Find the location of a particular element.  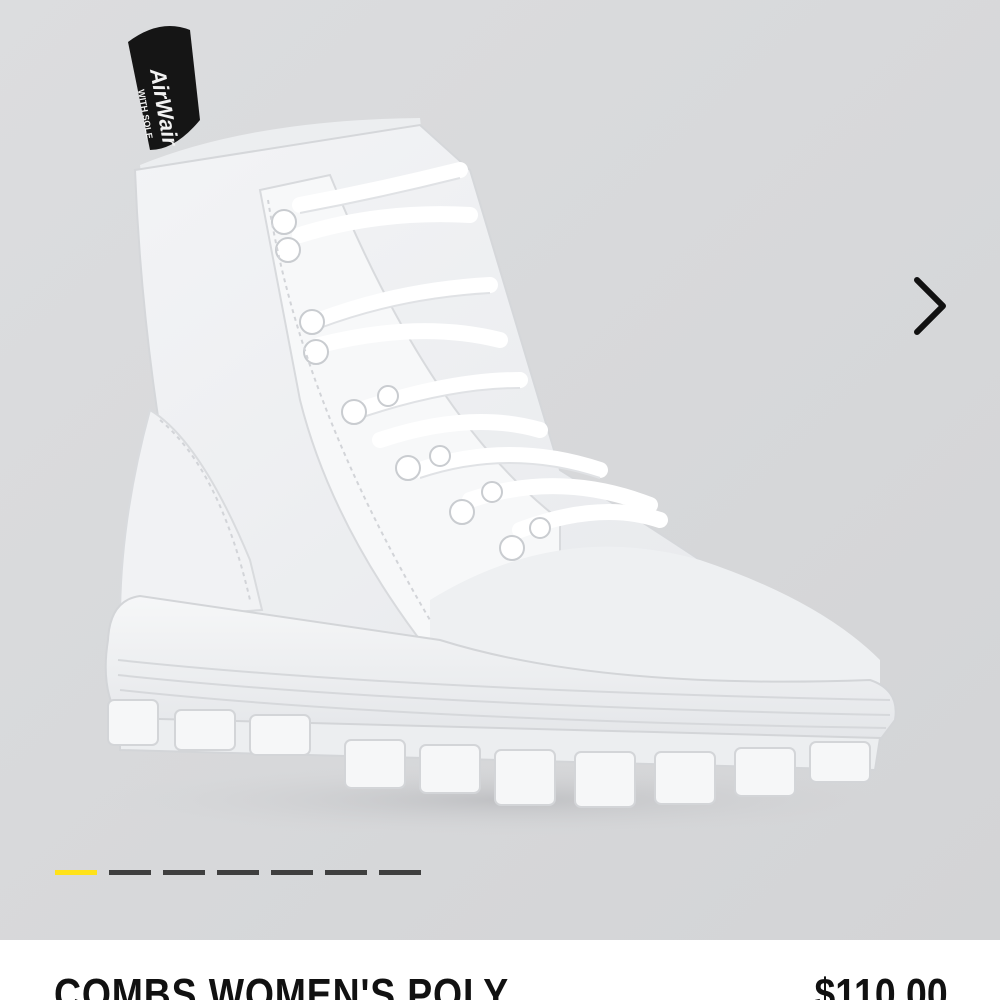

product-name: COMBS WOMEN'S POLY is located at coordinates (281, 985).